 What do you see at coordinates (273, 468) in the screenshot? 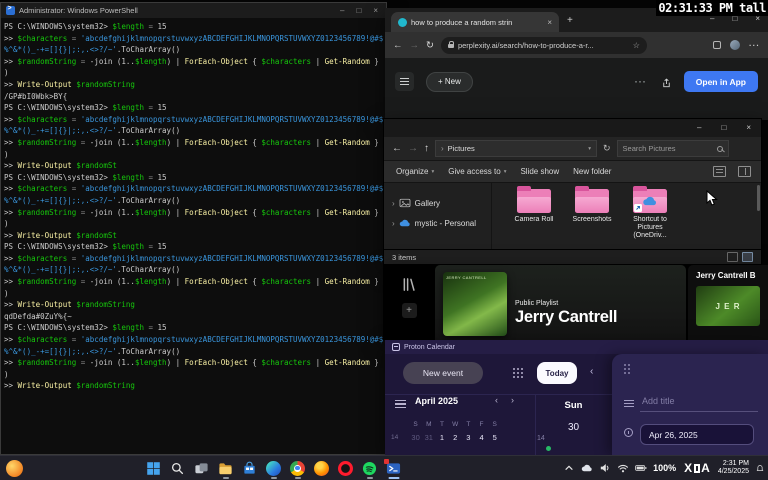
I see `edge-button` at bounding box center [273, 468].